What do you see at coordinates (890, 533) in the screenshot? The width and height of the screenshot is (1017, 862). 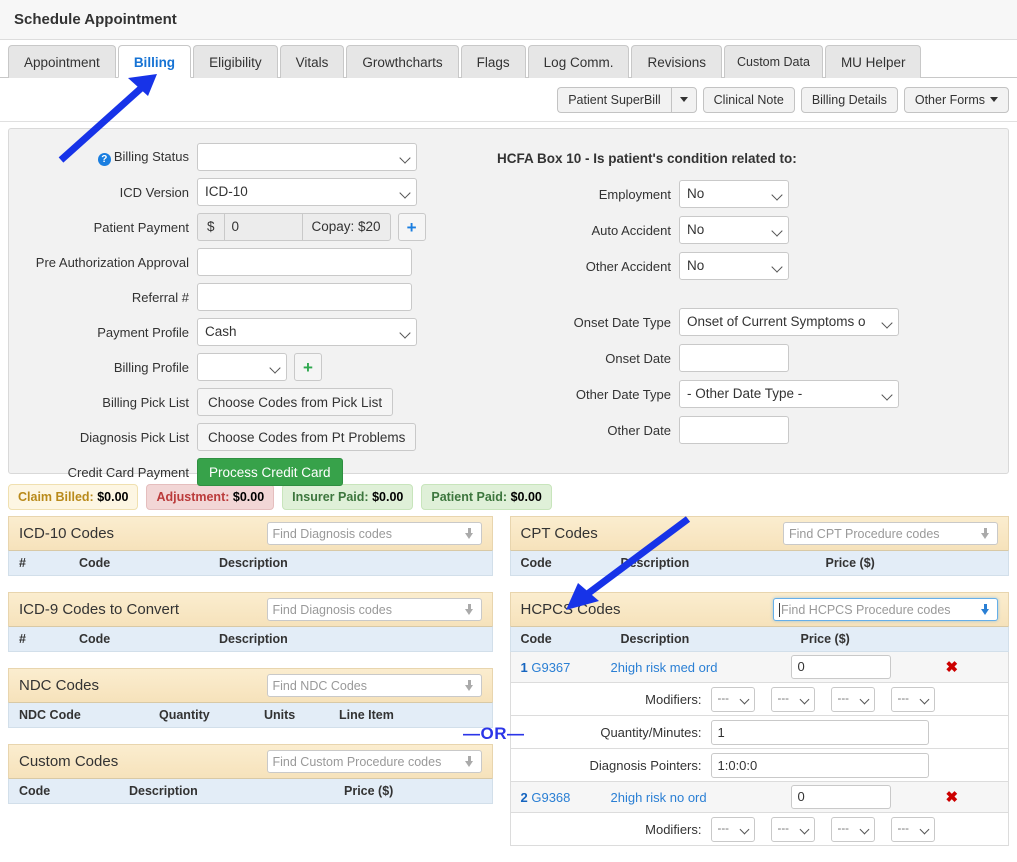 I see `cpt-search-input: Find CPT Procedure codes` at bounding box center [890, 533].